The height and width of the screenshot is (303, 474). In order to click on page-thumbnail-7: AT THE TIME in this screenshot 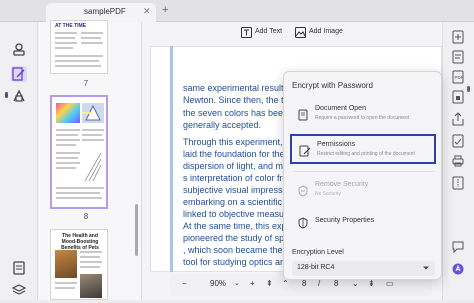, I will do `click(79, 47)`.